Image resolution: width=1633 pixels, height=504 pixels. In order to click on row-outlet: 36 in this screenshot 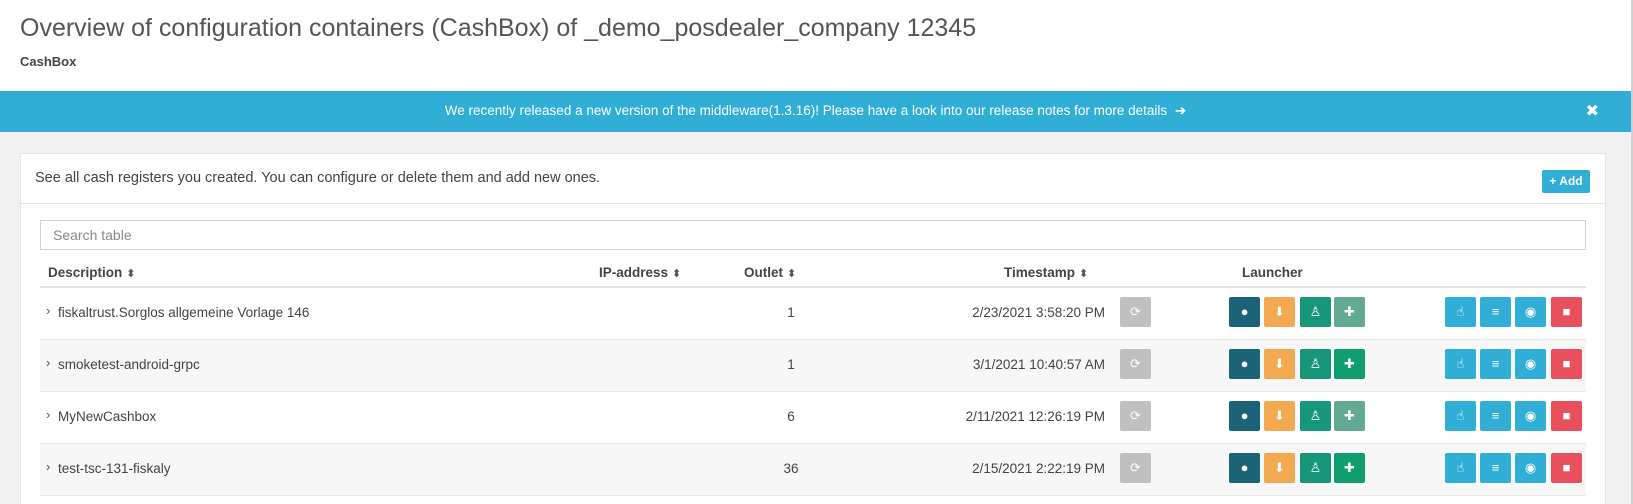, I will do `click(791, 468)`.